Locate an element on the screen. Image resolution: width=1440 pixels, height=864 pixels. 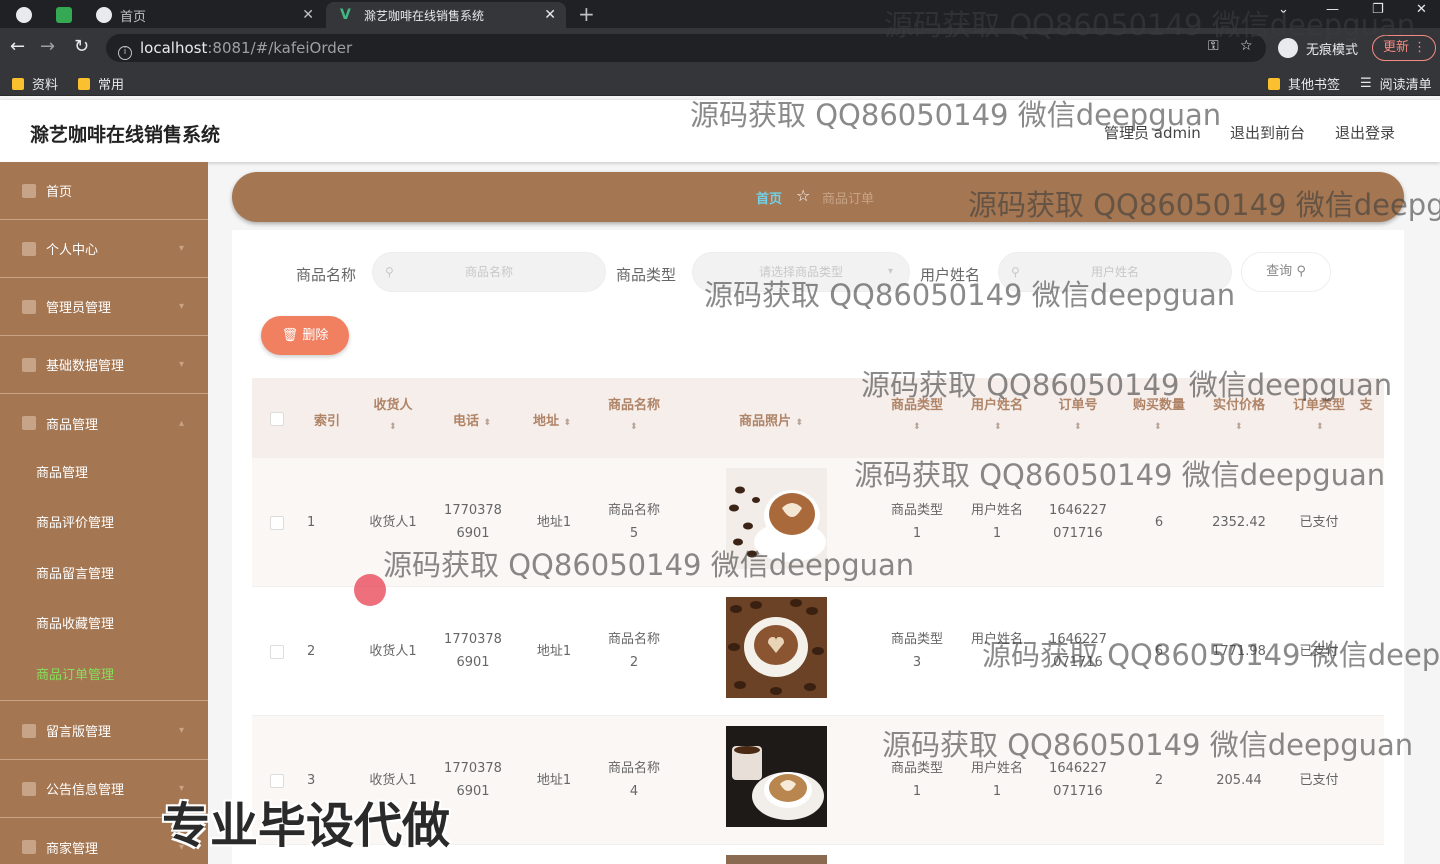
url-input: i localhost:8081/#/kafeiOrder is located at coordinates (686, 48).